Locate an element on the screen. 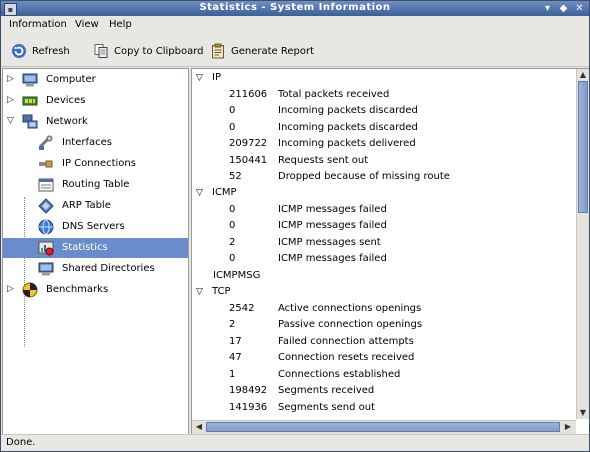 This screenshot has height=452, width=590. statistics-icon is located at coordinates (46, 248).